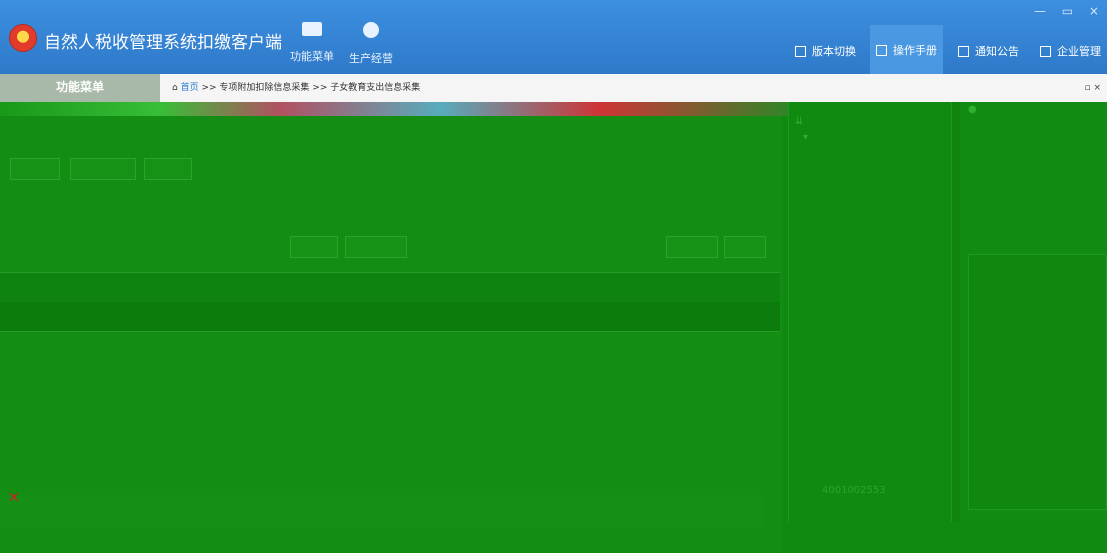 The width and height of the screenshot is (1107, 553). I want to click on notice-label: 通知公告, so click(997, 51).